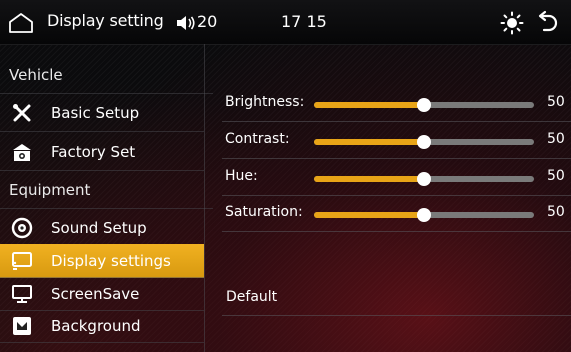 The height and width of the screenshot is (352, 571). I want to click on slider-label: Hue:, so click(241, 176).